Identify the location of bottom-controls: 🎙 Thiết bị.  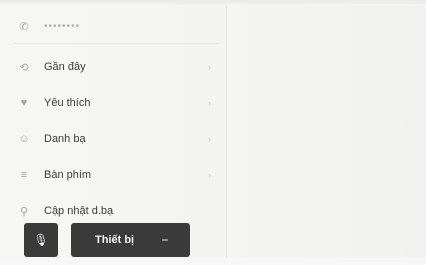
(107, 240).